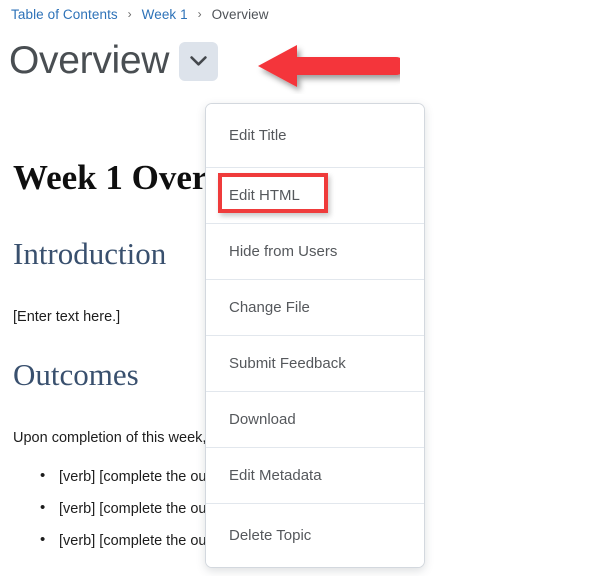 Image resolution: width=602 pixels, height=576 pixels. Describe the element at coordinates (140, 15) in the screenshot. I see `breadcrumb: Table of Contents › Week 1 › Overview` at that location.